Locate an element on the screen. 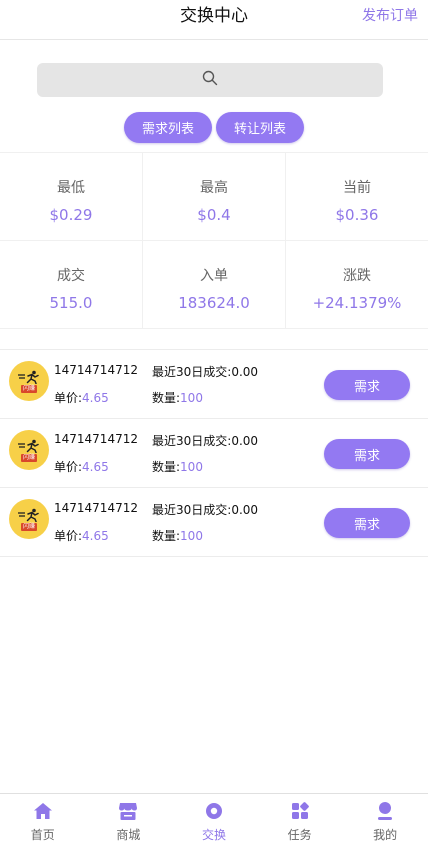 The width and height of the screenshot is (428, 844). stat-highest: 最高 $0.4 is located at coordinates (214, 196).